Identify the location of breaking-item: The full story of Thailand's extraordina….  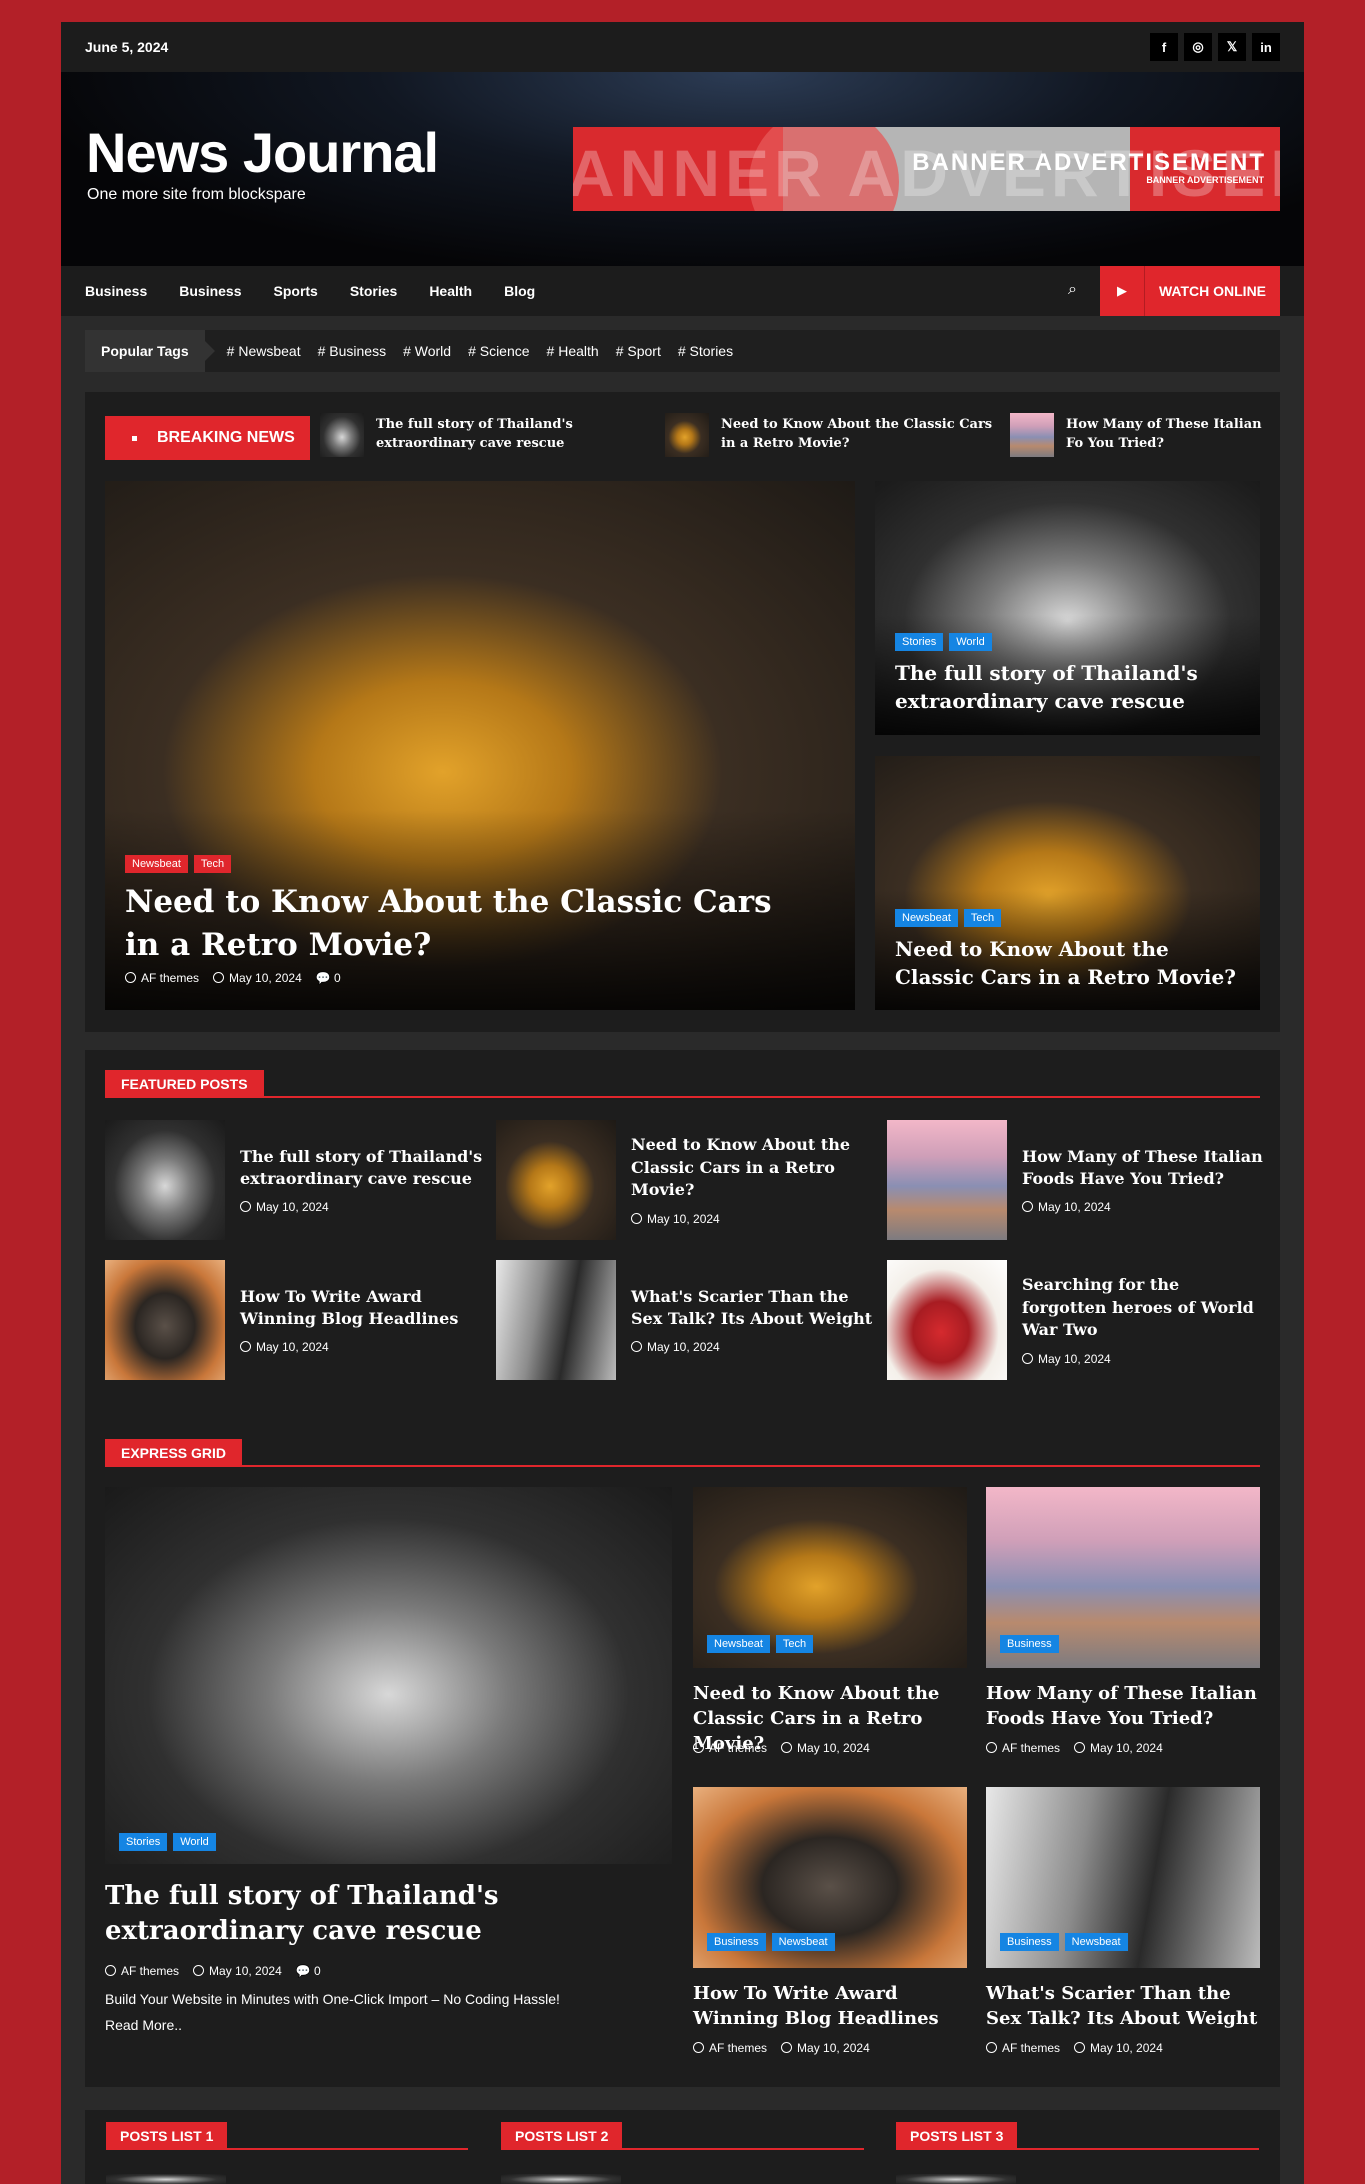
(475, 435).